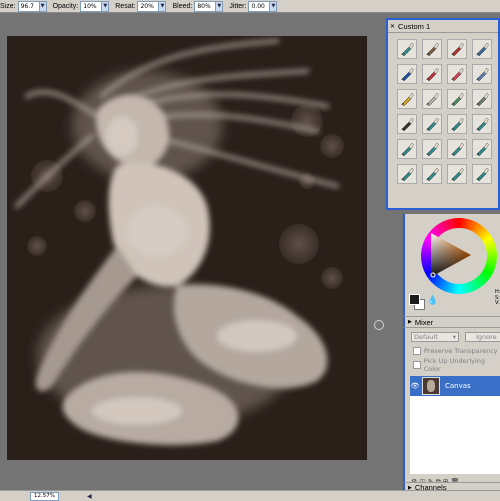 The width and height of the screenshot is (500, 501). What do you see at coordinates (415, 386) in the screenshot?
I see `eye-icon: 👁` at bounding box center [415, 386].